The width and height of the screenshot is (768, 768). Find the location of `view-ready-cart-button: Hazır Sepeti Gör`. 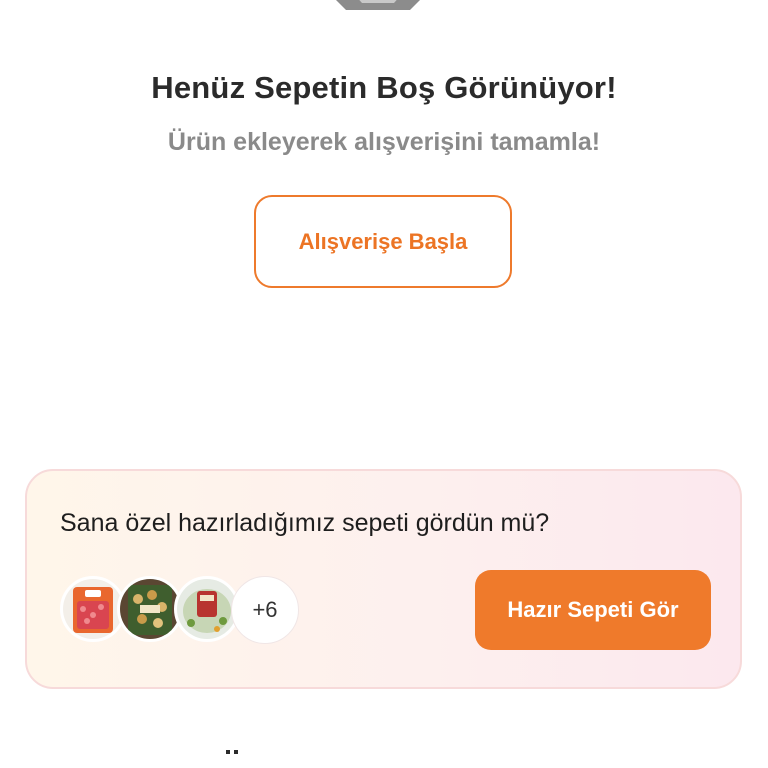

view-ready-cart-button: Hazır Sepeti Gör is located at coordinates (593, 610).